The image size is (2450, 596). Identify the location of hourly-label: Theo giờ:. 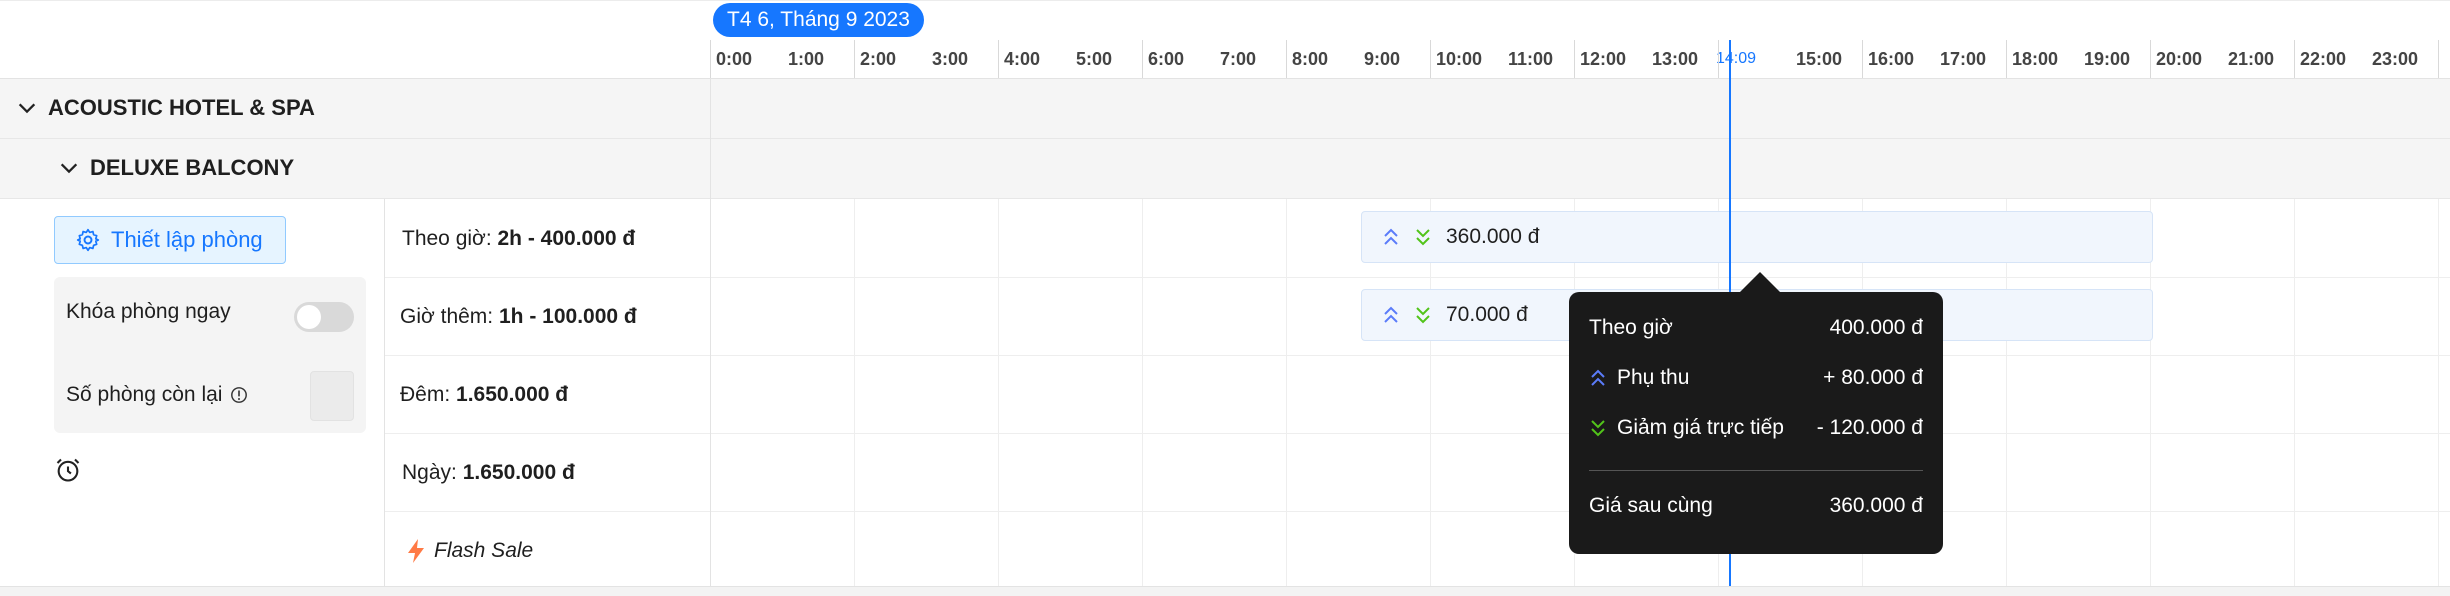
(447, 238).